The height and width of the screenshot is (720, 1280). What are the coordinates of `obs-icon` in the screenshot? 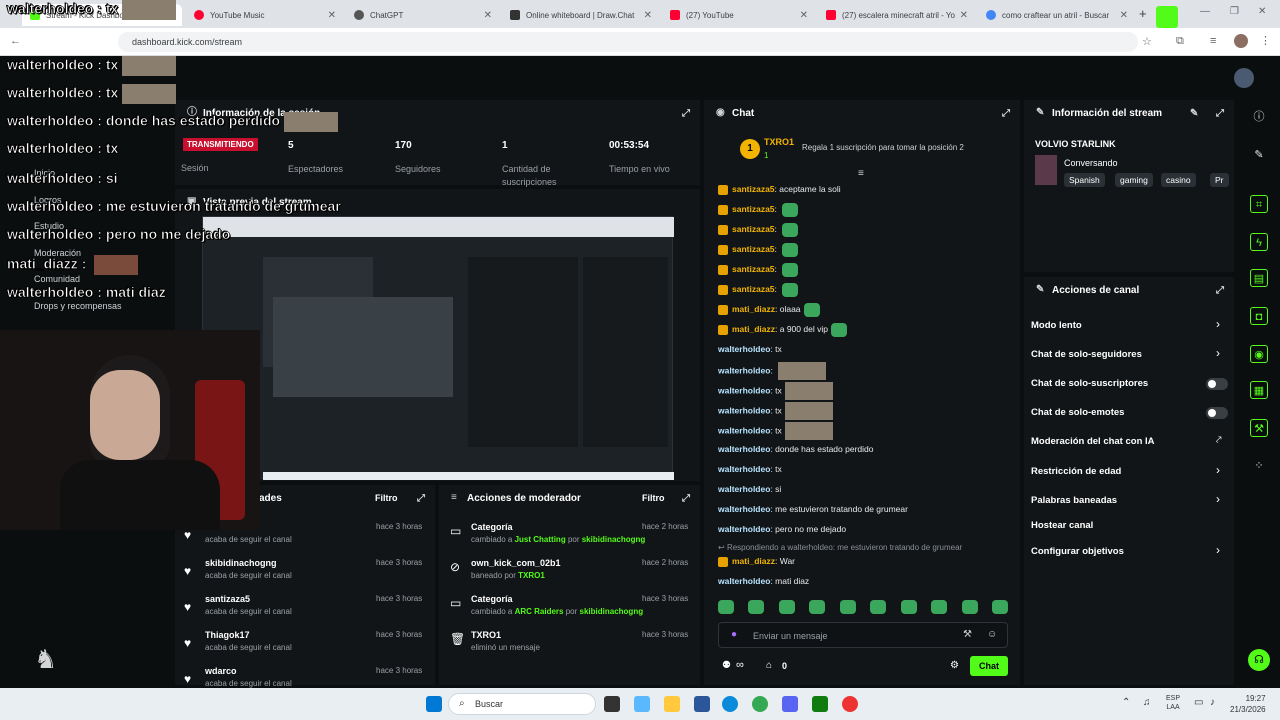 It's located at (850, 704).